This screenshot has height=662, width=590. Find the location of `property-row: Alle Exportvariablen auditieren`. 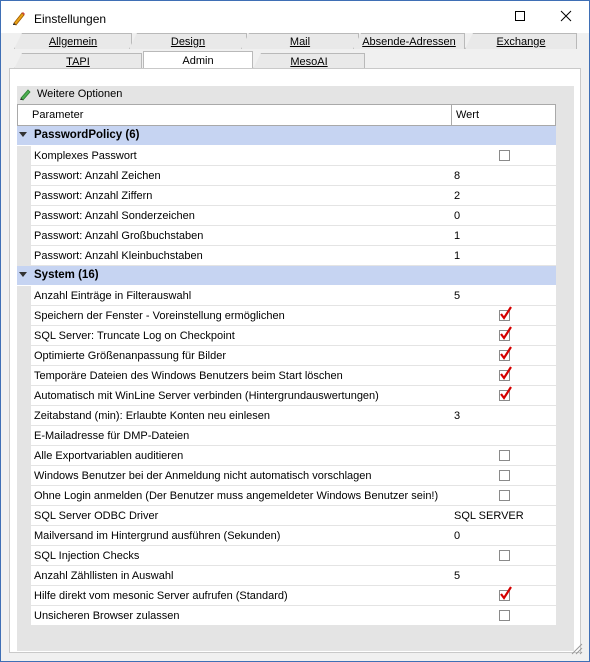

property-row: Alle Exportvariablen auditieren is located at coordinates (286, 456).